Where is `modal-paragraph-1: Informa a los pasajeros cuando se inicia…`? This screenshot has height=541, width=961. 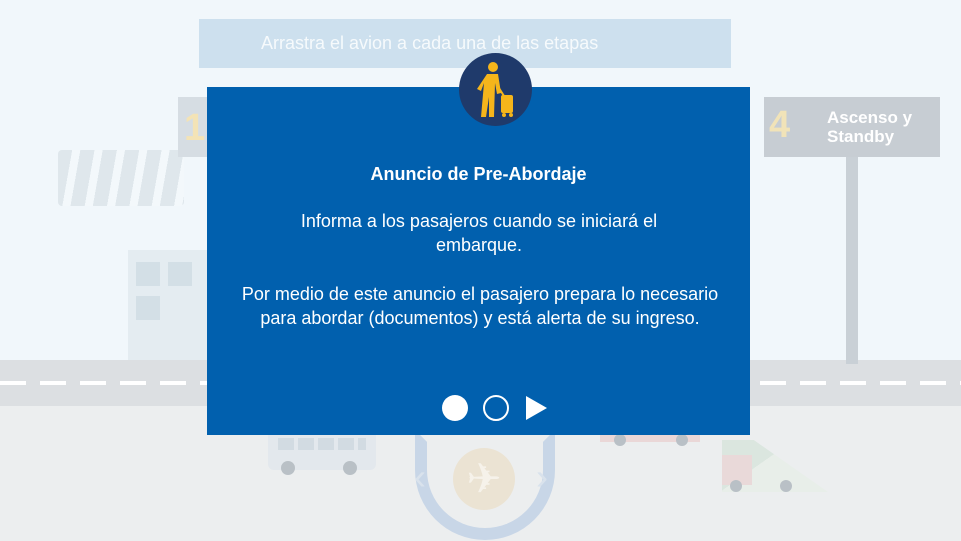 modal-paragraph-1: Informa a los pasajeros cuando se inicia… is located at coordinates (479, 233).